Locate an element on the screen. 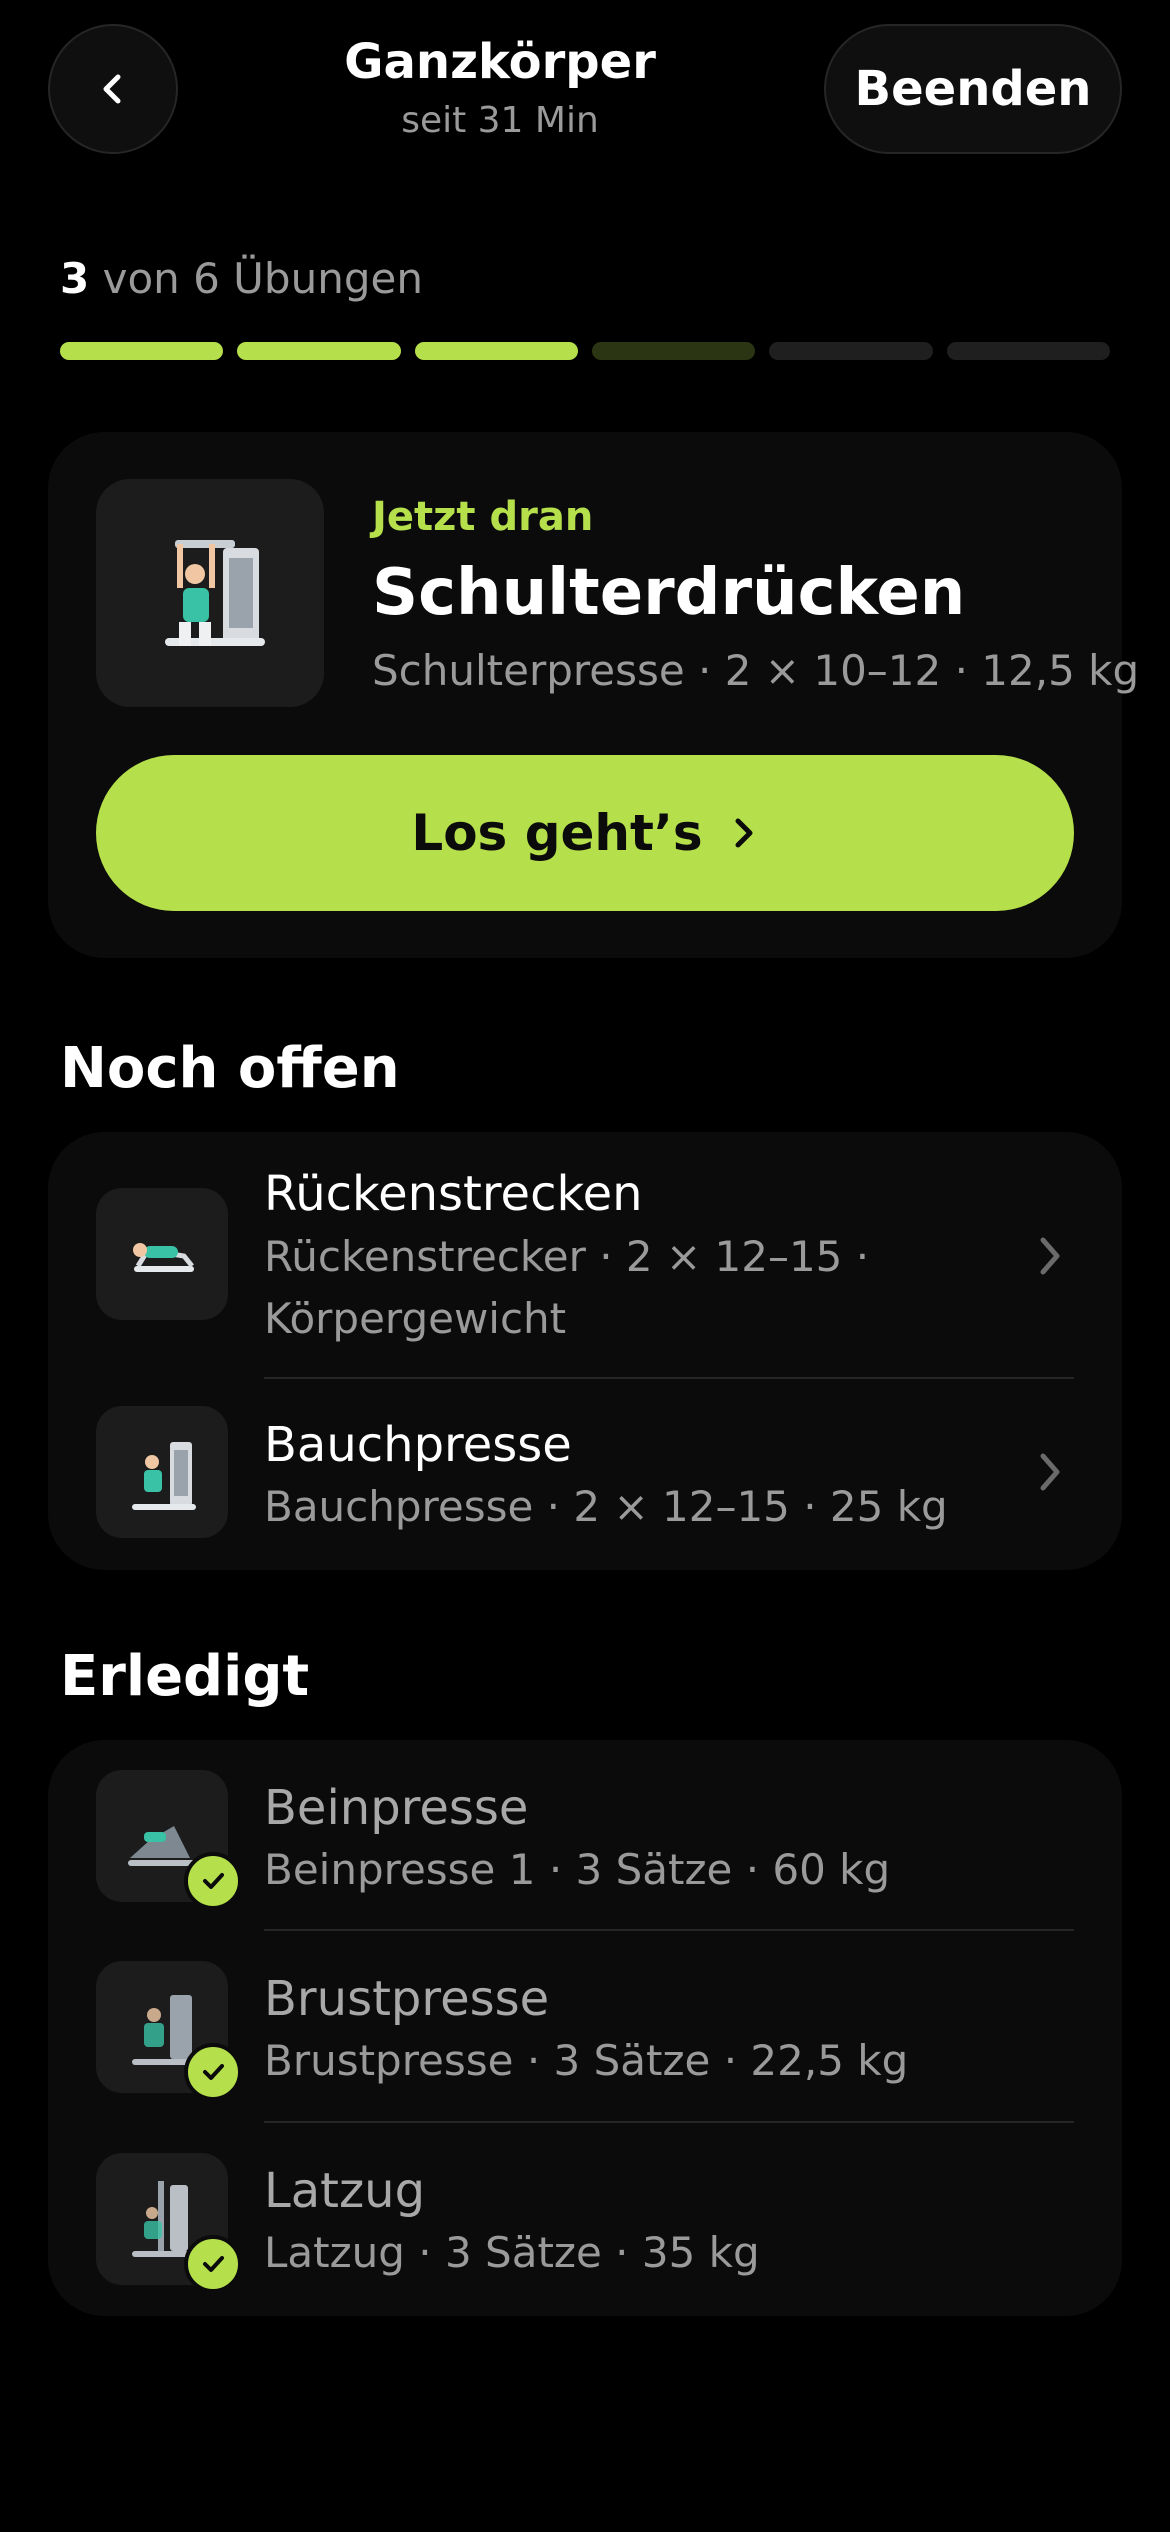 This screenshot has width=1170, height=2532. exercise-meta: Beinpresse 1 · 3 Sätze · 60 kg is located at coordinates (577, 1869).